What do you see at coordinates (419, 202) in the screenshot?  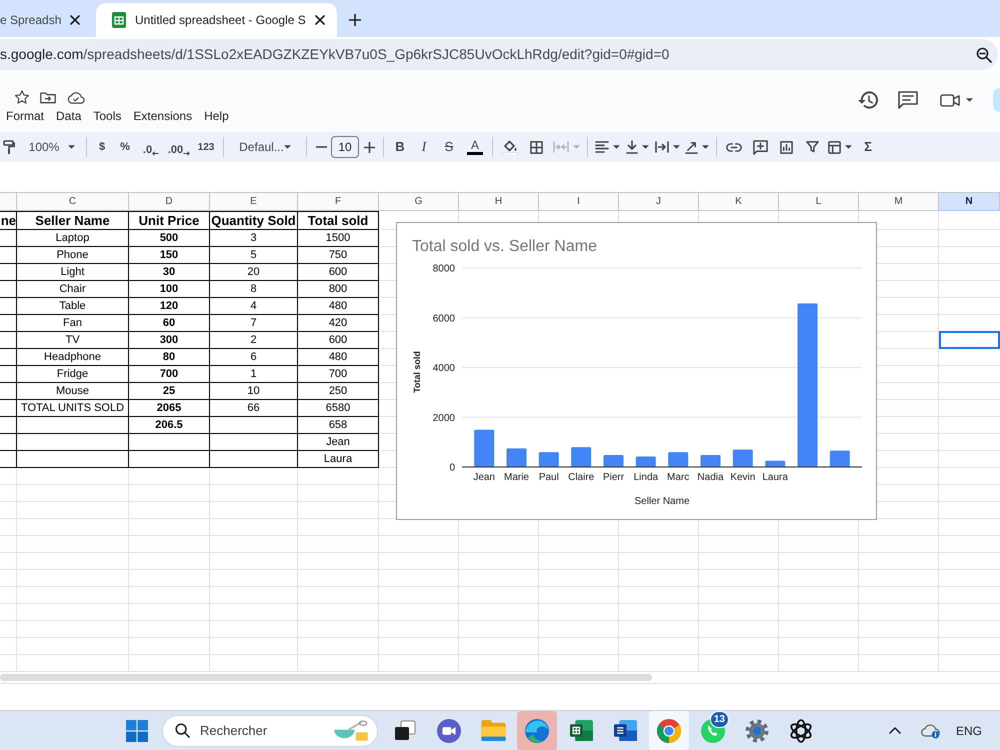 I see `column-header: G` at bounding box center [419, 202].